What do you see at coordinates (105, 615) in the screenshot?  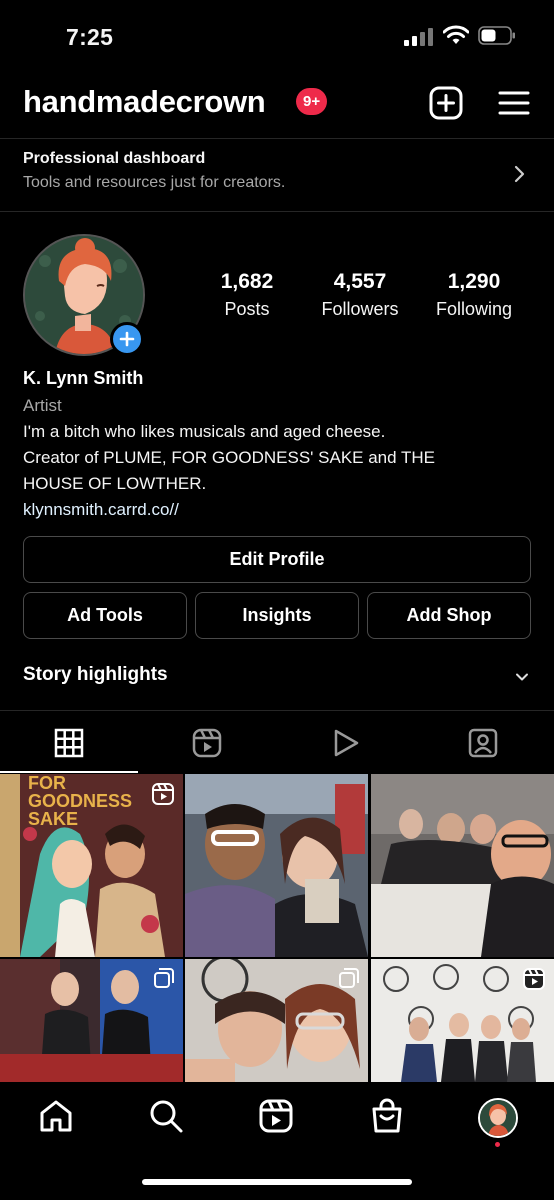 I see `ad-tools-button: Ad Tools` at bounding box center [105, 615].